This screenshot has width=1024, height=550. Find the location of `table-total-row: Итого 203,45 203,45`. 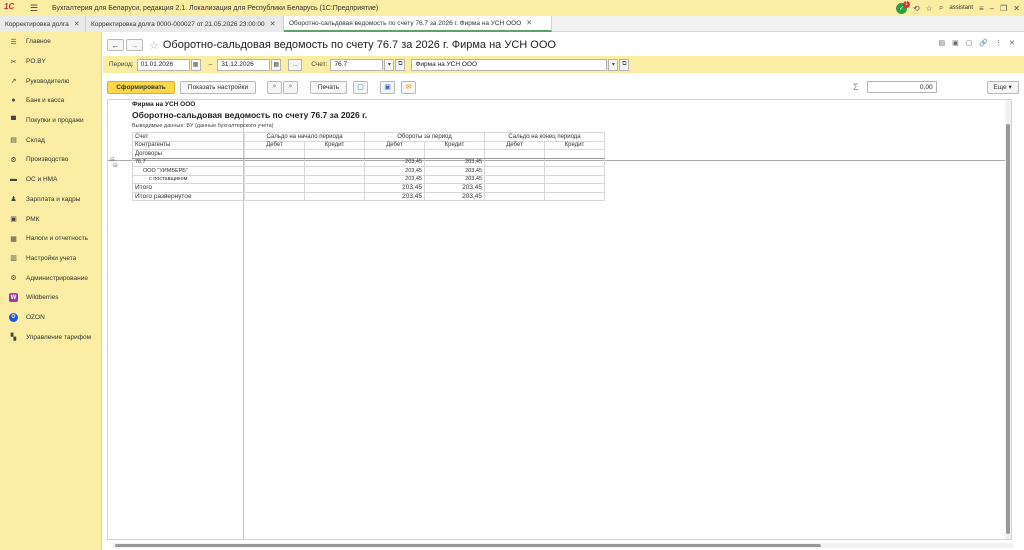

table-total-row: Итого 203,45 203,45 is located at coordinates (368, 188).